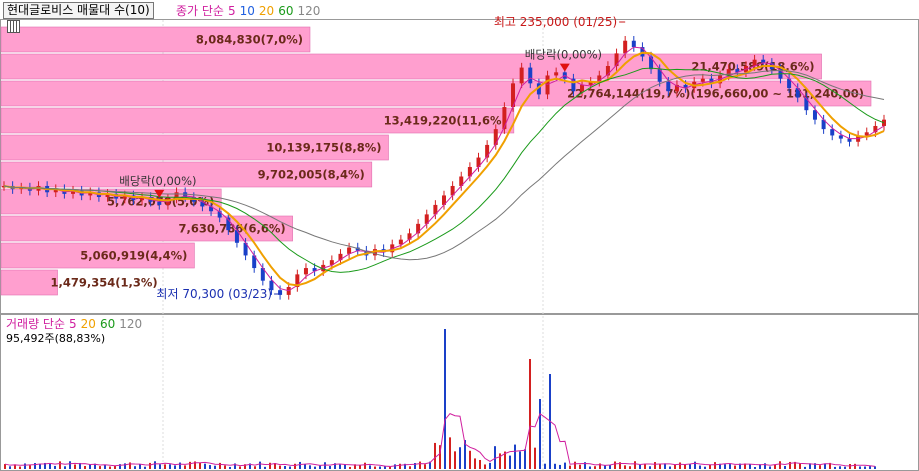 The width and height of the screenshot is (919, 471). I want to click on ma-60-label: 60, so click(286, 11).